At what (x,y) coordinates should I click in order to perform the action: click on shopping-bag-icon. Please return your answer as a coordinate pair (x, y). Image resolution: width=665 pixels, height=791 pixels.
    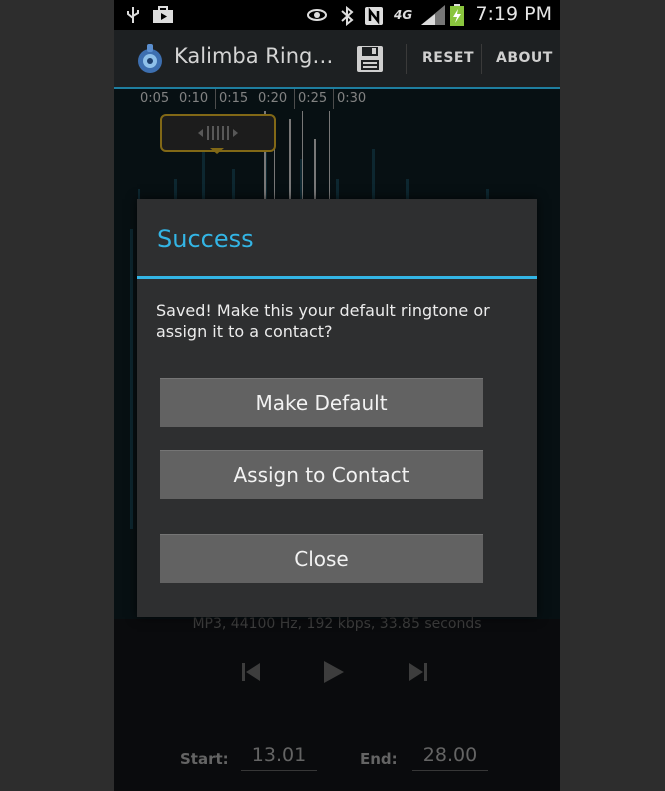
    Looking at the image, I should click on (163, 14).